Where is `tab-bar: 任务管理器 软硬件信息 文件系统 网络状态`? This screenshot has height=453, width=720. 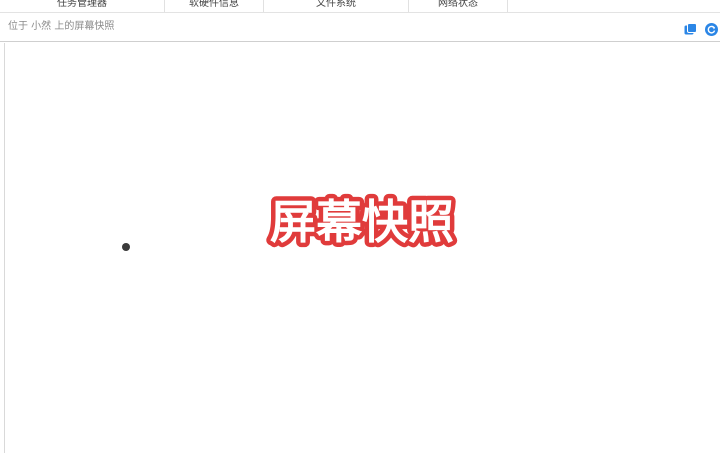 tab-bar: 任务管理器 软硬件信息 文件系统 网络状态 is located at coordinates (360, 6).